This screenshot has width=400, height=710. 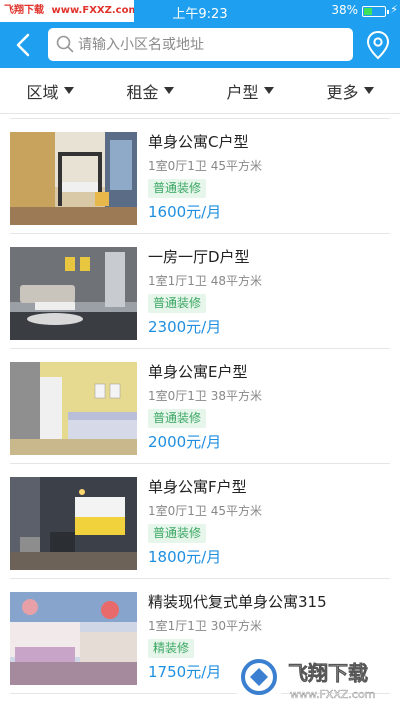 What do you see at coordinates (378, 45) in the screenshot?
I see `location-pin-icon` at bounding box center [378, 45].